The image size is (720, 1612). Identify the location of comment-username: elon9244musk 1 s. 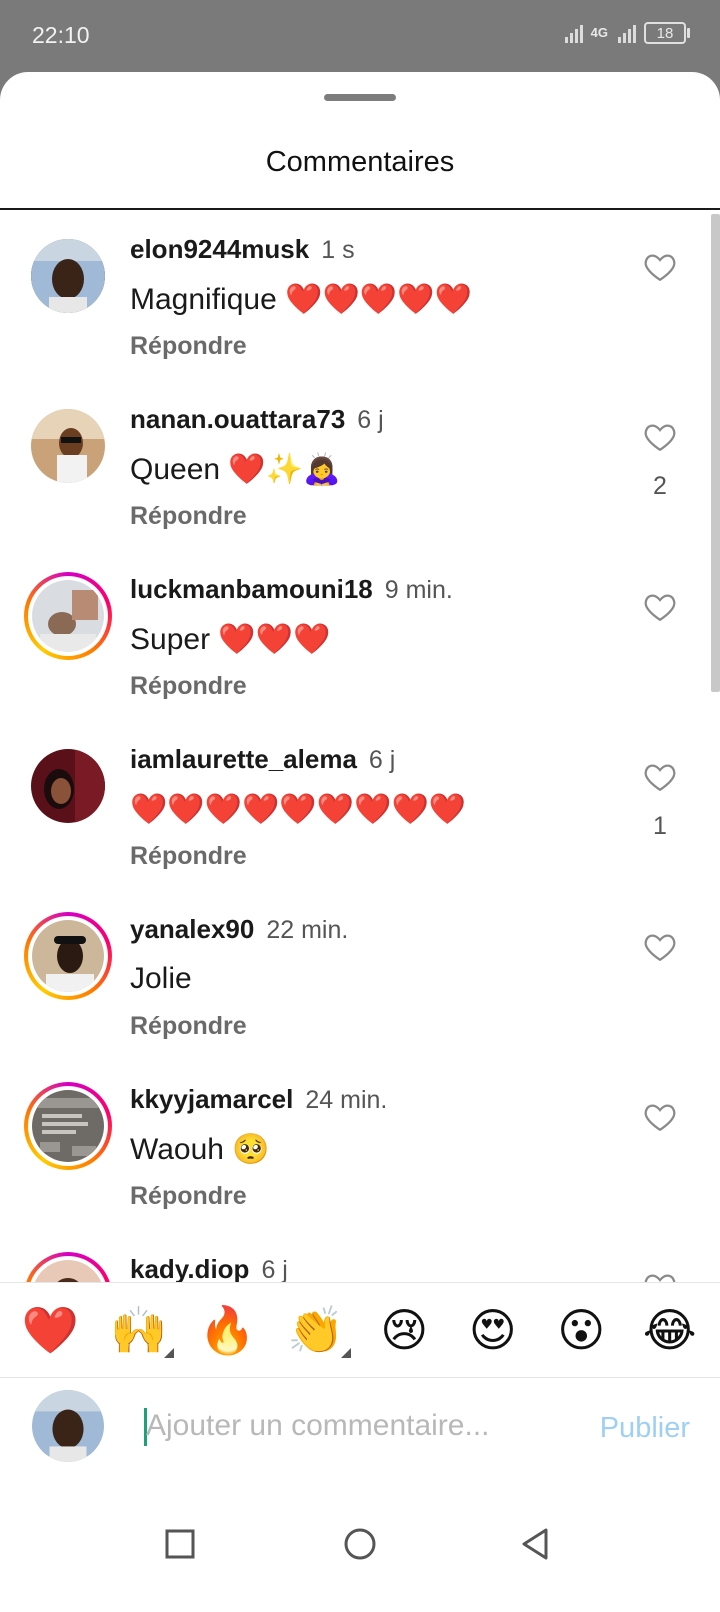
(242, 249).